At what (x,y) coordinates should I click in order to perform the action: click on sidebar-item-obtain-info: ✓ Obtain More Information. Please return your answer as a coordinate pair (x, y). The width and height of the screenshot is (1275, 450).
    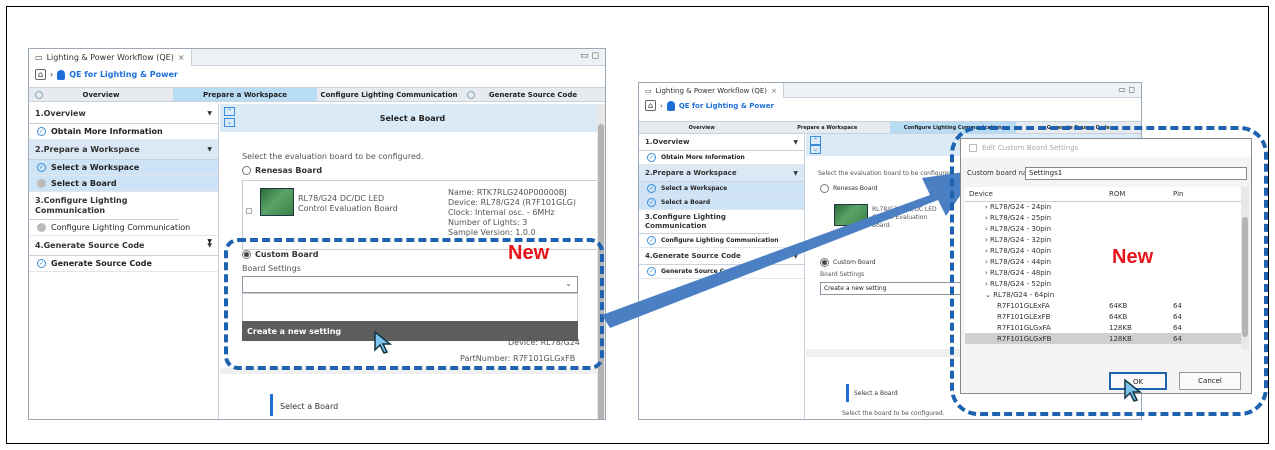
    Looking at the image, I should click on (123, 132).